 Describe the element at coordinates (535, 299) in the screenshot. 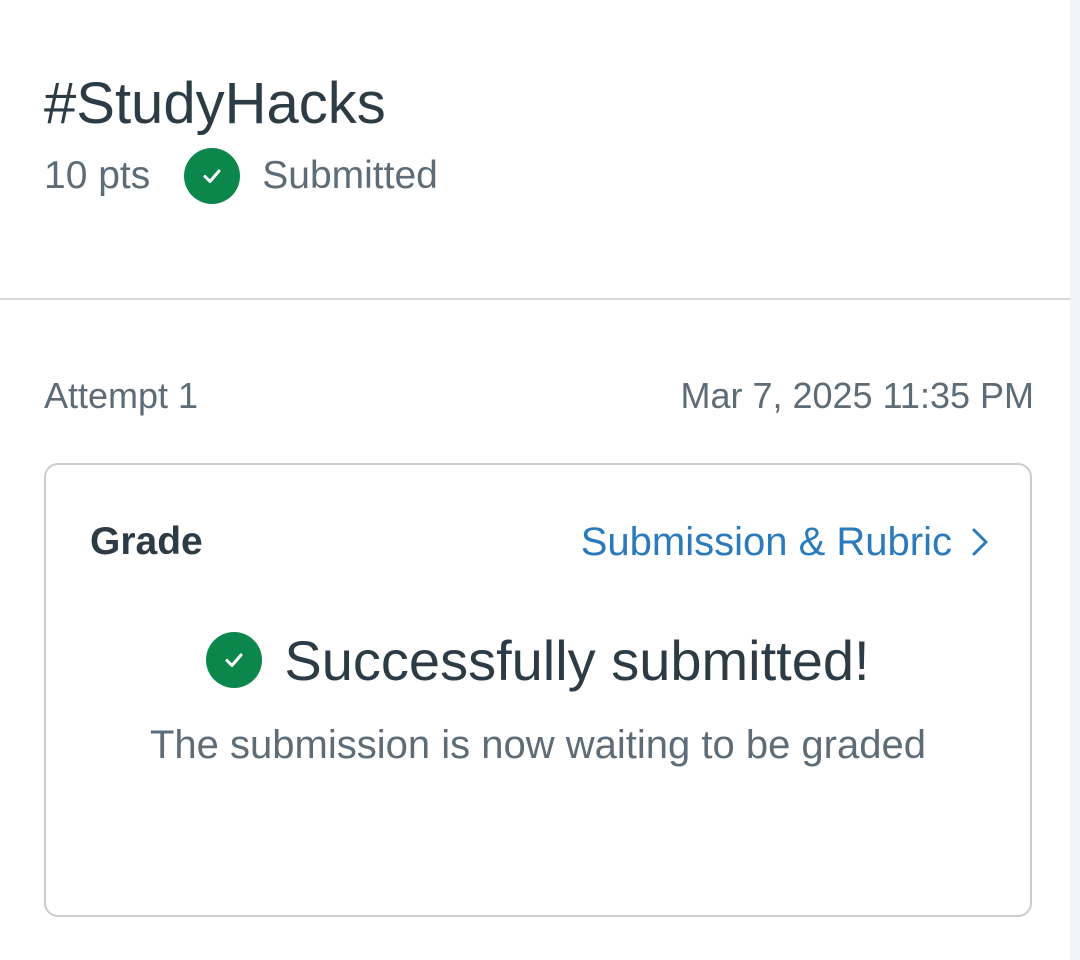

I see `section-divider` at that location.